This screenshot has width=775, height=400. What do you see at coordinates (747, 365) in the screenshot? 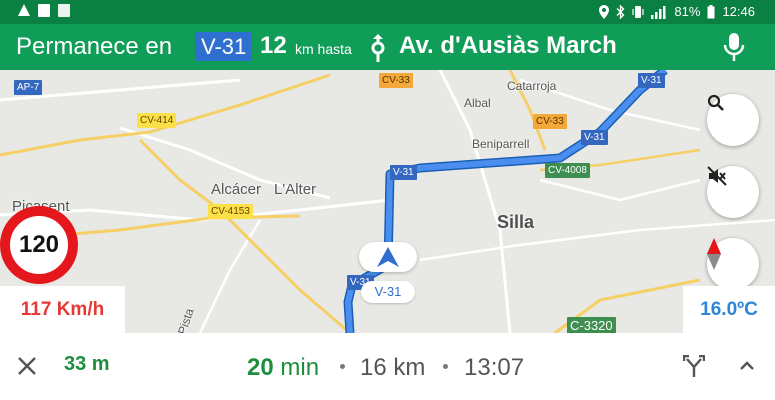
I see `chevron-up-icon` at bounding box center [747, 365].